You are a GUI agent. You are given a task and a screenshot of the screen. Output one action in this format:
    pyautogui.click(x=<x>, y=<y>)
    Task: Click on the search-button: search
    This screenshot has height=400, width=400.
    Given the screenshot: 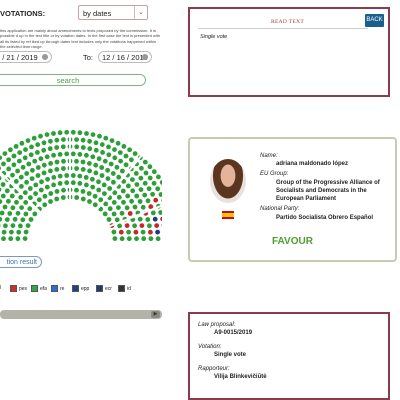 What is the action you would take?
    pyautogui.click(x=73, y=80)
    